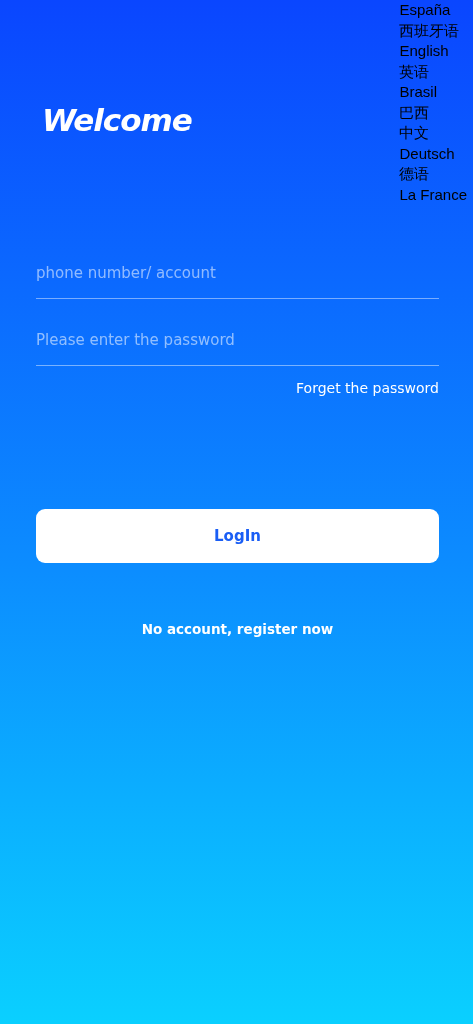 The width and height of the screenshot is (473, 1024). I want to click on forgot-password-link: Forget the password, so click(367, 388).